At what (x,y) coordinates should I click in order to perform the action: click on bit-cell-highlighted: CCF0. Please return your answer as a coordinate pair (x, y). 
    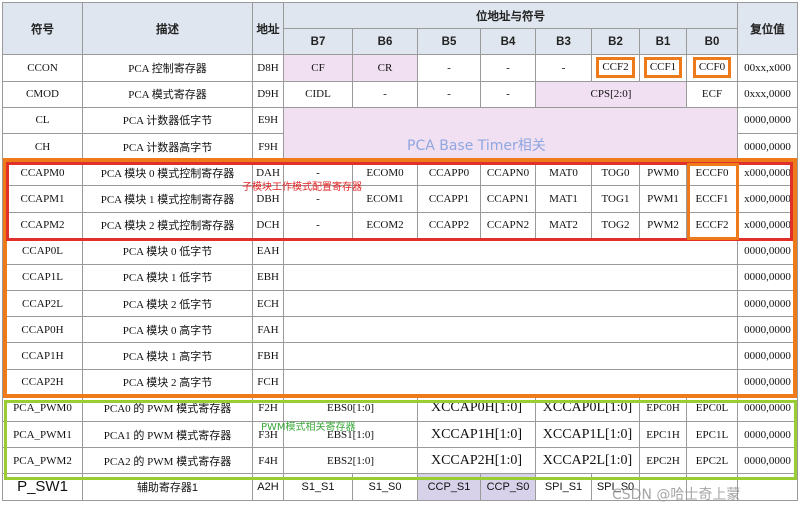
    Looking at the image, I should click on (712, 68).